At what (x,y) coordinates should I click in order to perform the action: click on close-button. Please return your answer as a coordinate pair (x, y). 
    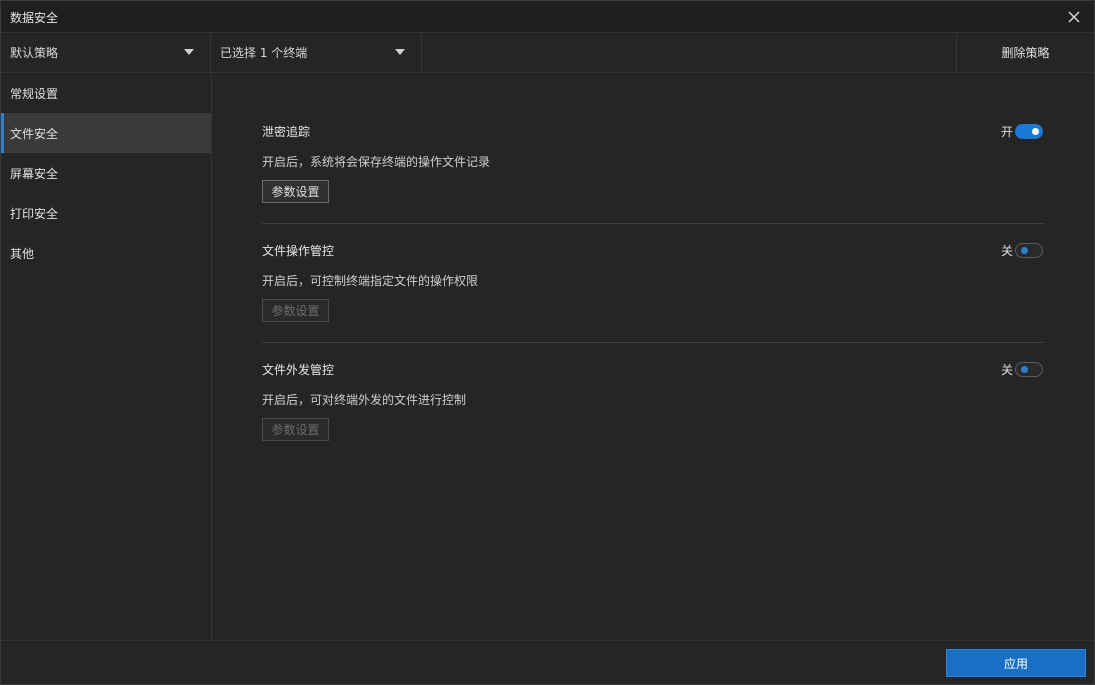
    Looking at the image, I should click on (1074, 17).